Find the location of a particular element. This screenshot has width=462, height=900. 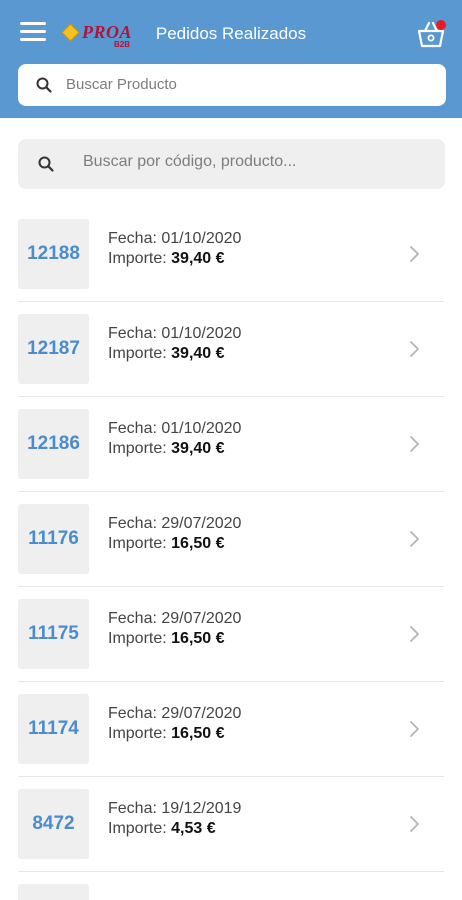

order-code-box: 11174 is located at coordinates (53, 729).